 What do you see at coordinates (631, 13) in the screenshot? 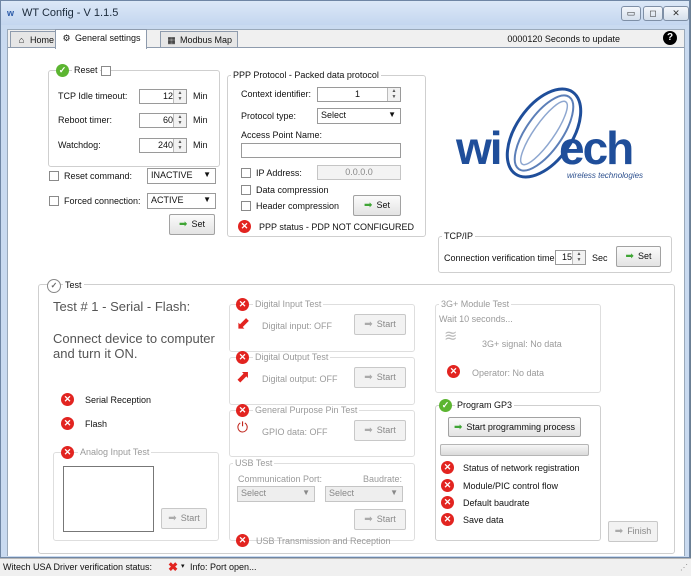
I see `minimize-button: ▭` at bounding box center [631, 13].